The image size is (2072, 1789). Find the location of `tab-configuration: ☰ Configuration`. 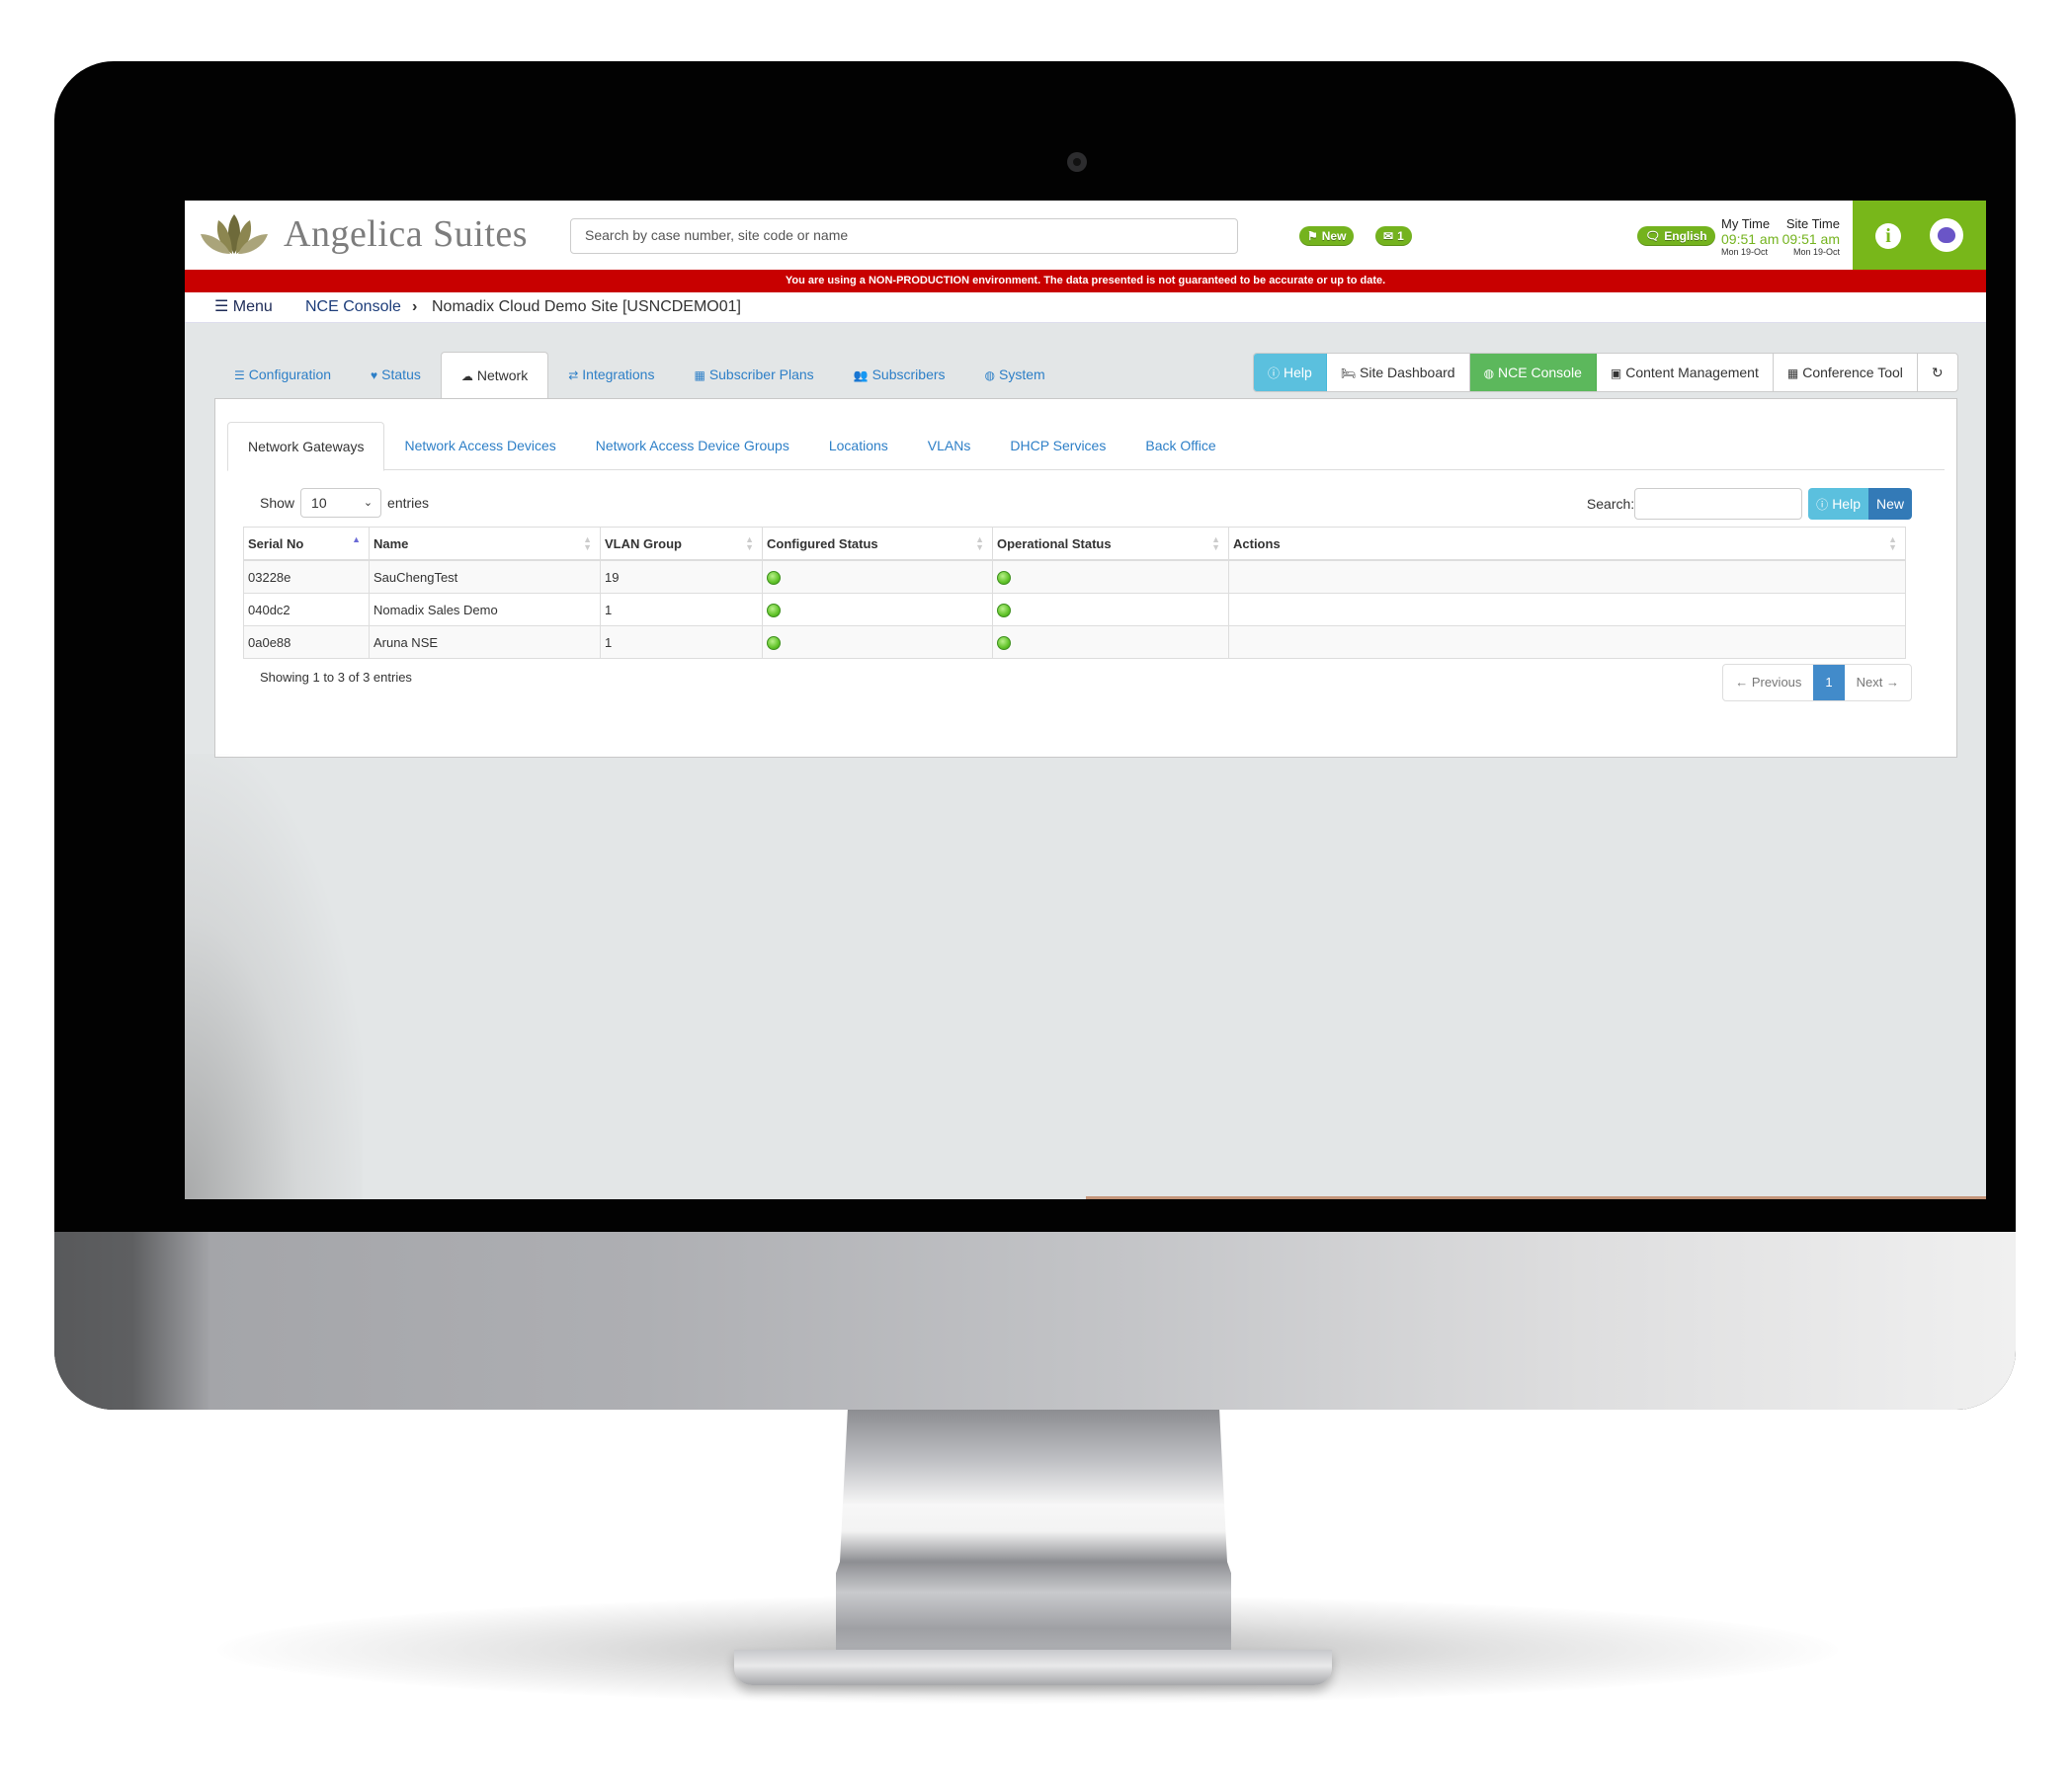

tab-configuration: ☰ Configuration is located at coordinates (283, 375).